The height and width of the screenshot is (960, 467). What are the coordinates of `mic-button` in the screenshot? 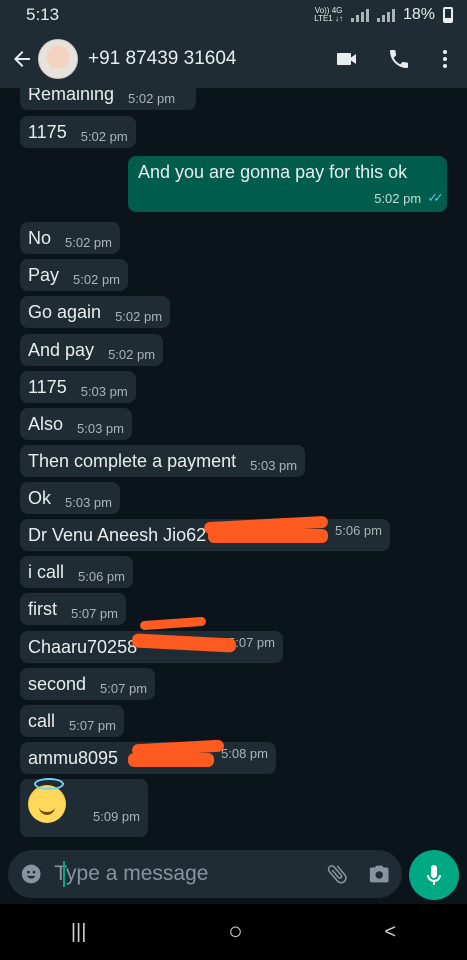 It's located at (434, 875).